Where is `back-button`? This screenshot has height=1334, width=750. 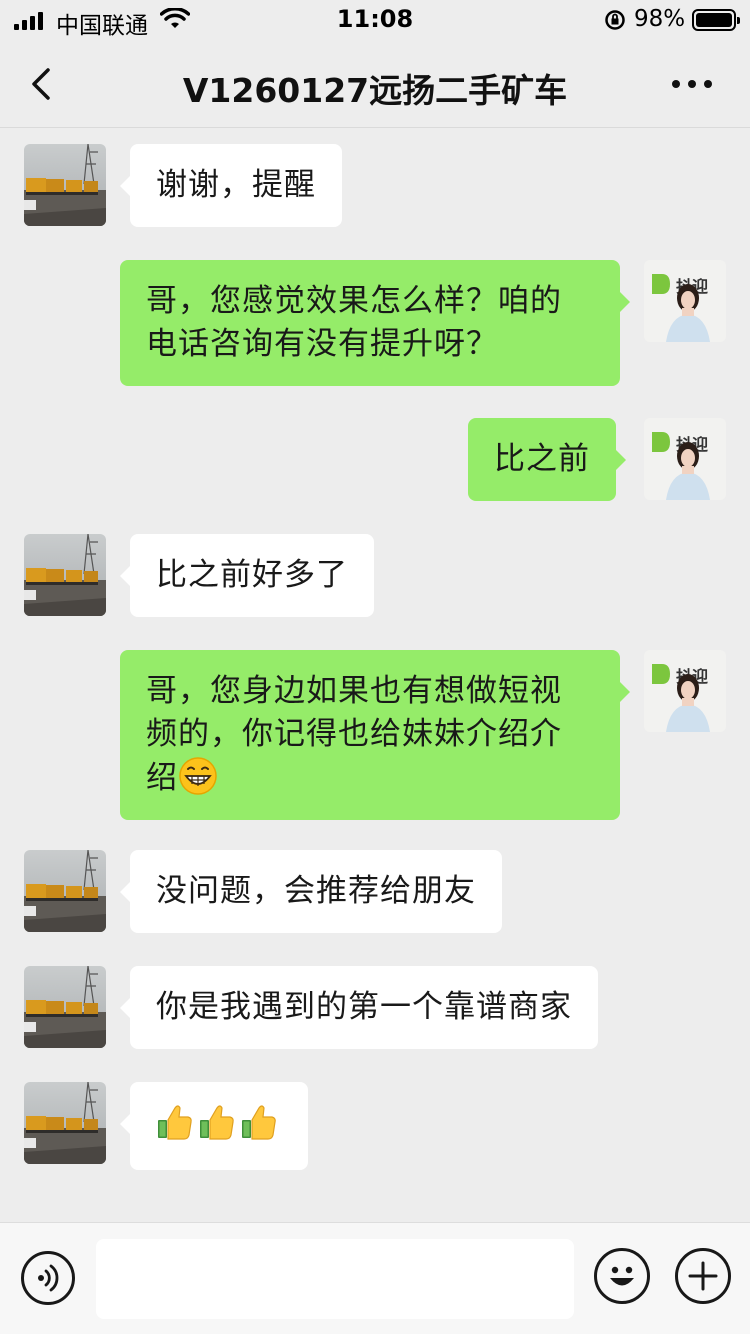 back-button is located at coordinates (44, 84).